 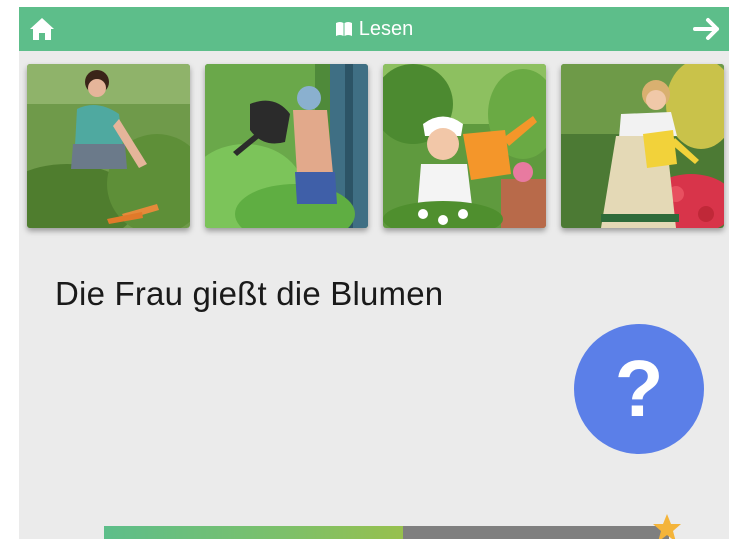 I want to click on header-title: Lesen, so click(x=386, y=28).